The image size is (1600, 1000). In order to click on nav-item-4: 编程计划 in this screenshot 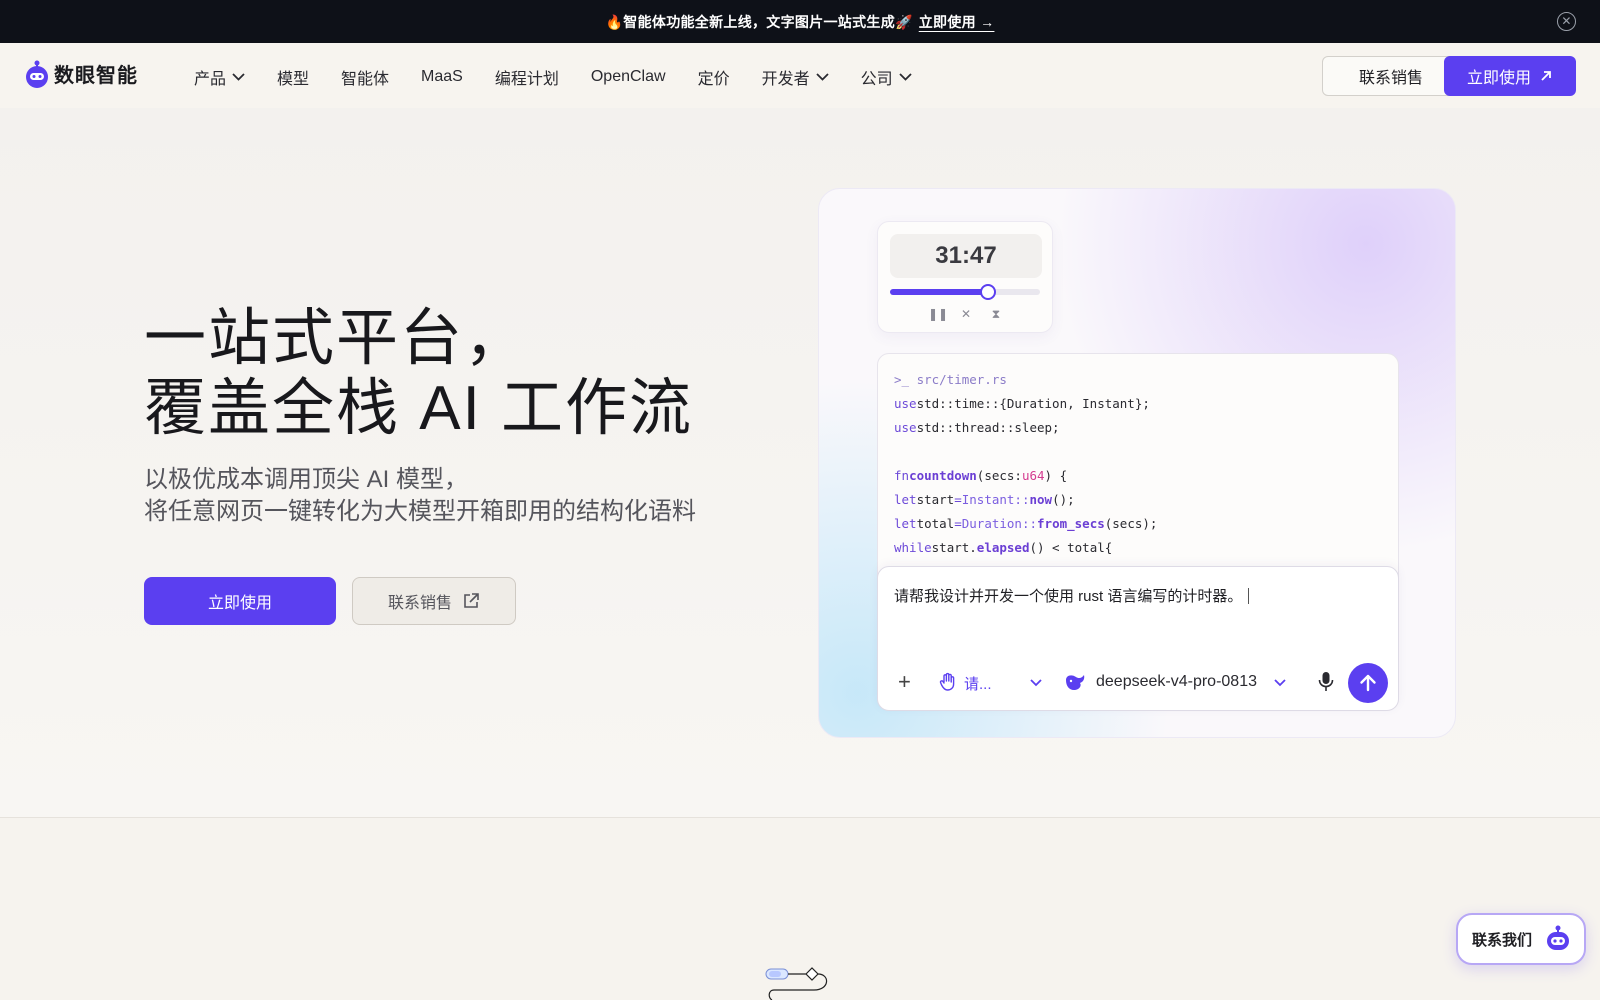, I will do `click(527, 77)`.